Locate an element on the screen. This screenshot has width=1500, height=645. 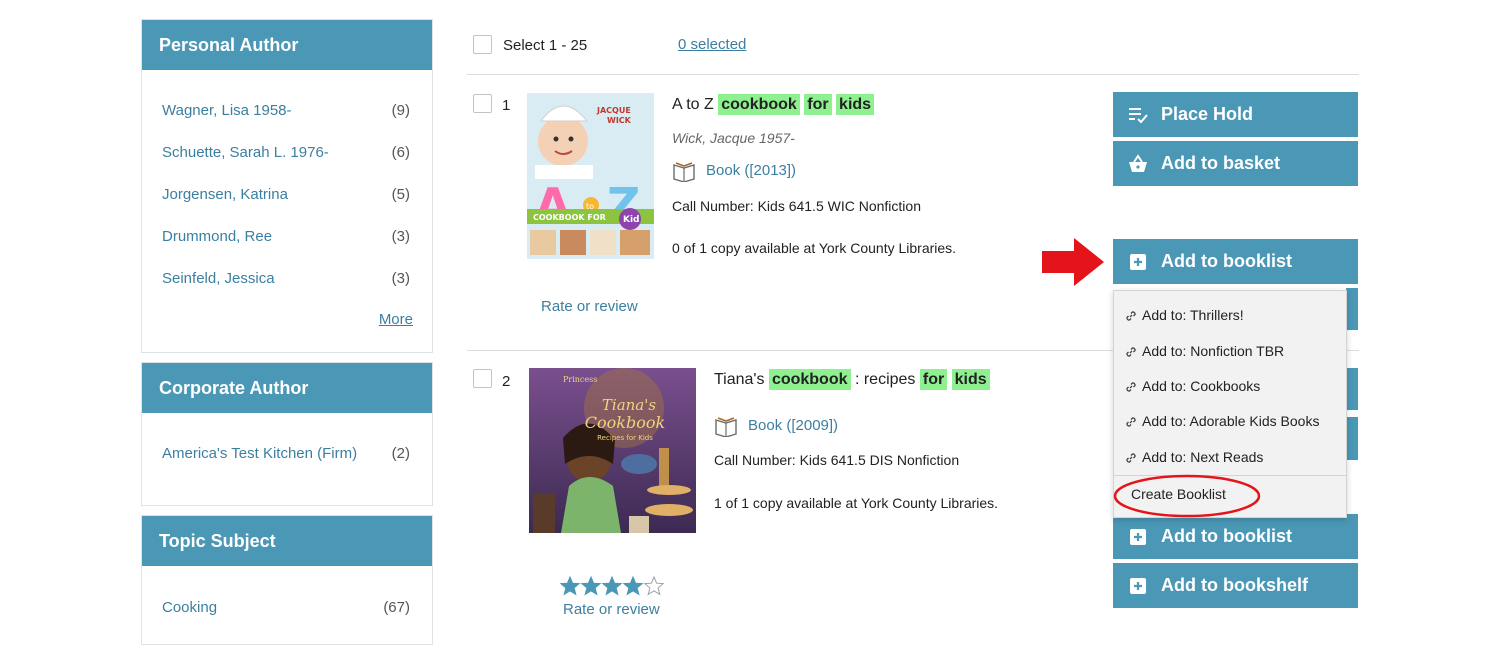
facet-item: Cooking (67) is located at coordinates (287, 608).